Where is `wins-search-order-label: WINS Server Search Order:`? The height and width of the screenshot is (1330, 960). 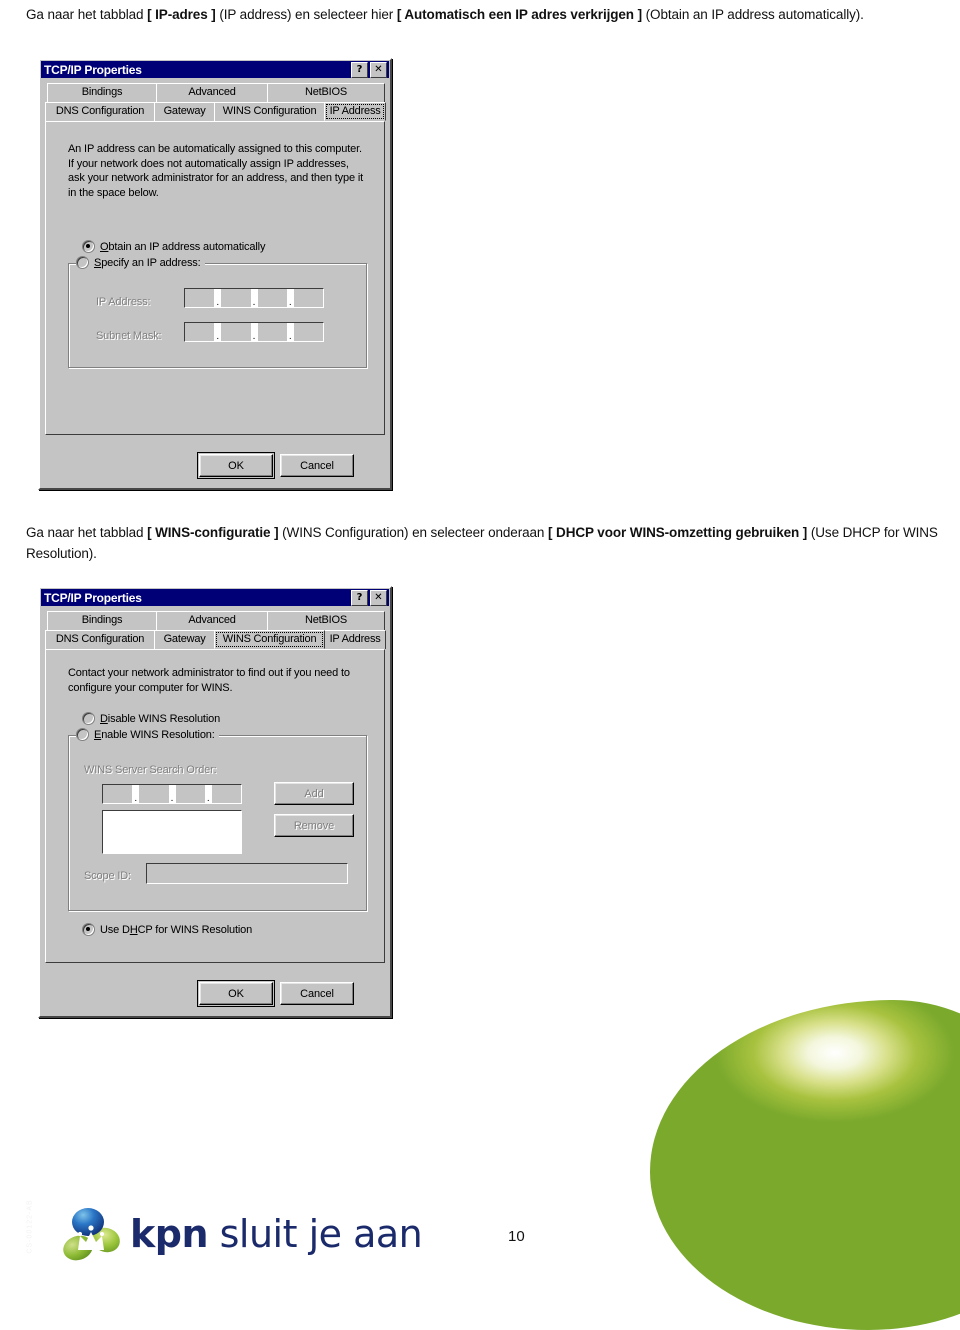
wins-search-order-label: WINS Server Search Order: is located at coordinates (150, 770).